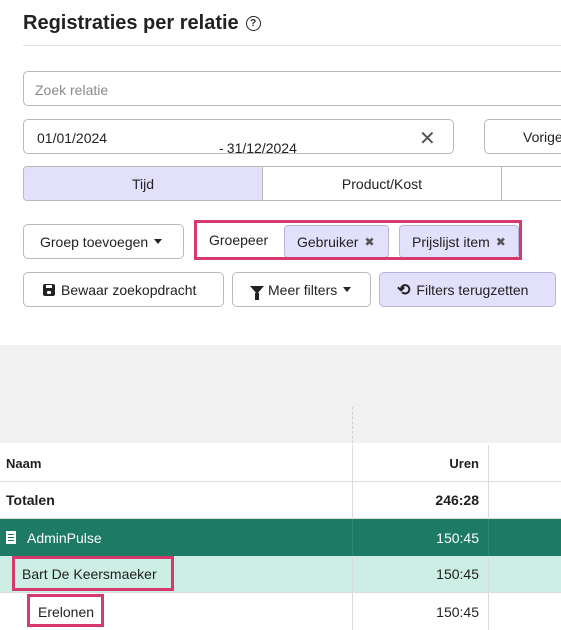 The image size is (561, 630). What do you see at coordinates (131, 23) in the screenshot?
I see `page-title-text: Registraties per relatie` at bounding box center [131, 23].